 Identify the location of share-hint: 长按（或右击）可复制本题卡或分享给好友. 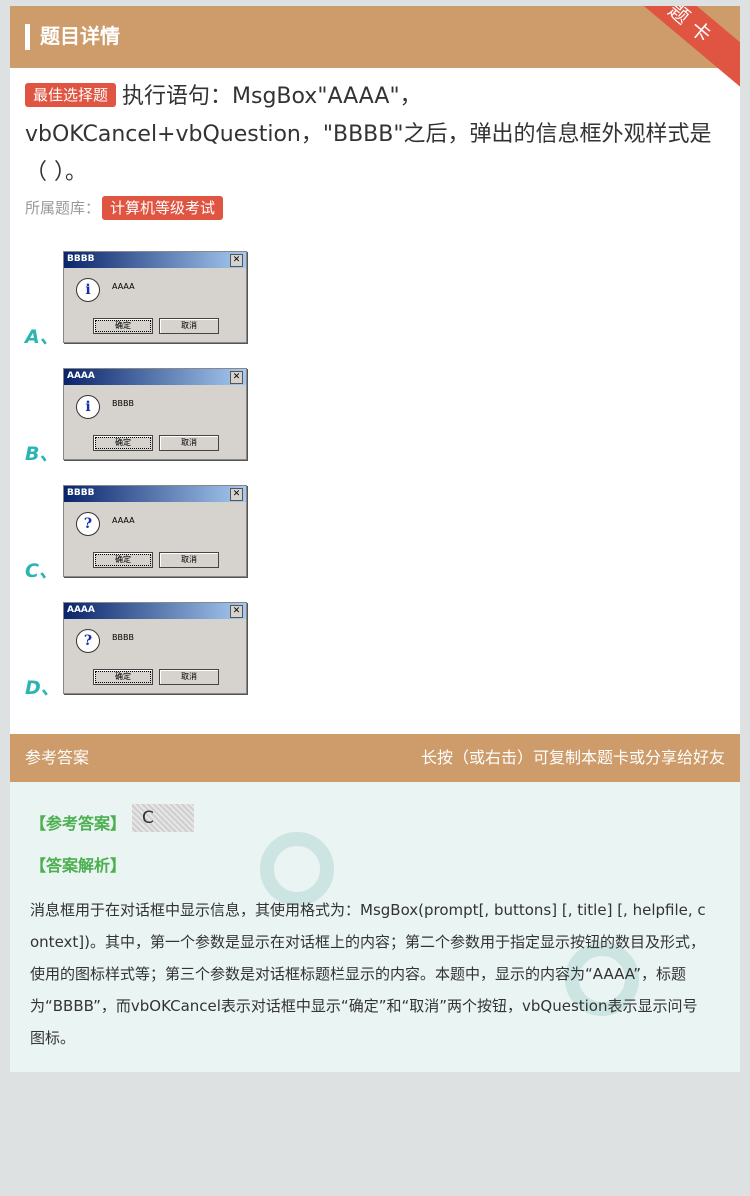
(572, 757).